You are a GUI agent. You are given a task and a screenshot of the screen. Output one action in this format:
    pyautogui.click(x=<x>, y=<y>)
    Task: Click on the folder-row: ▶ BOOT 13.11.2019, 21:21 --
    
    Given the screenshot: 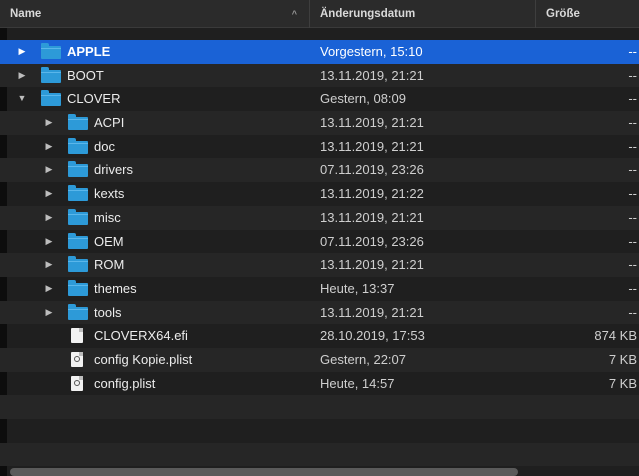 What is the action you would take?
    pyautogui.click(x=319, y=75)
    